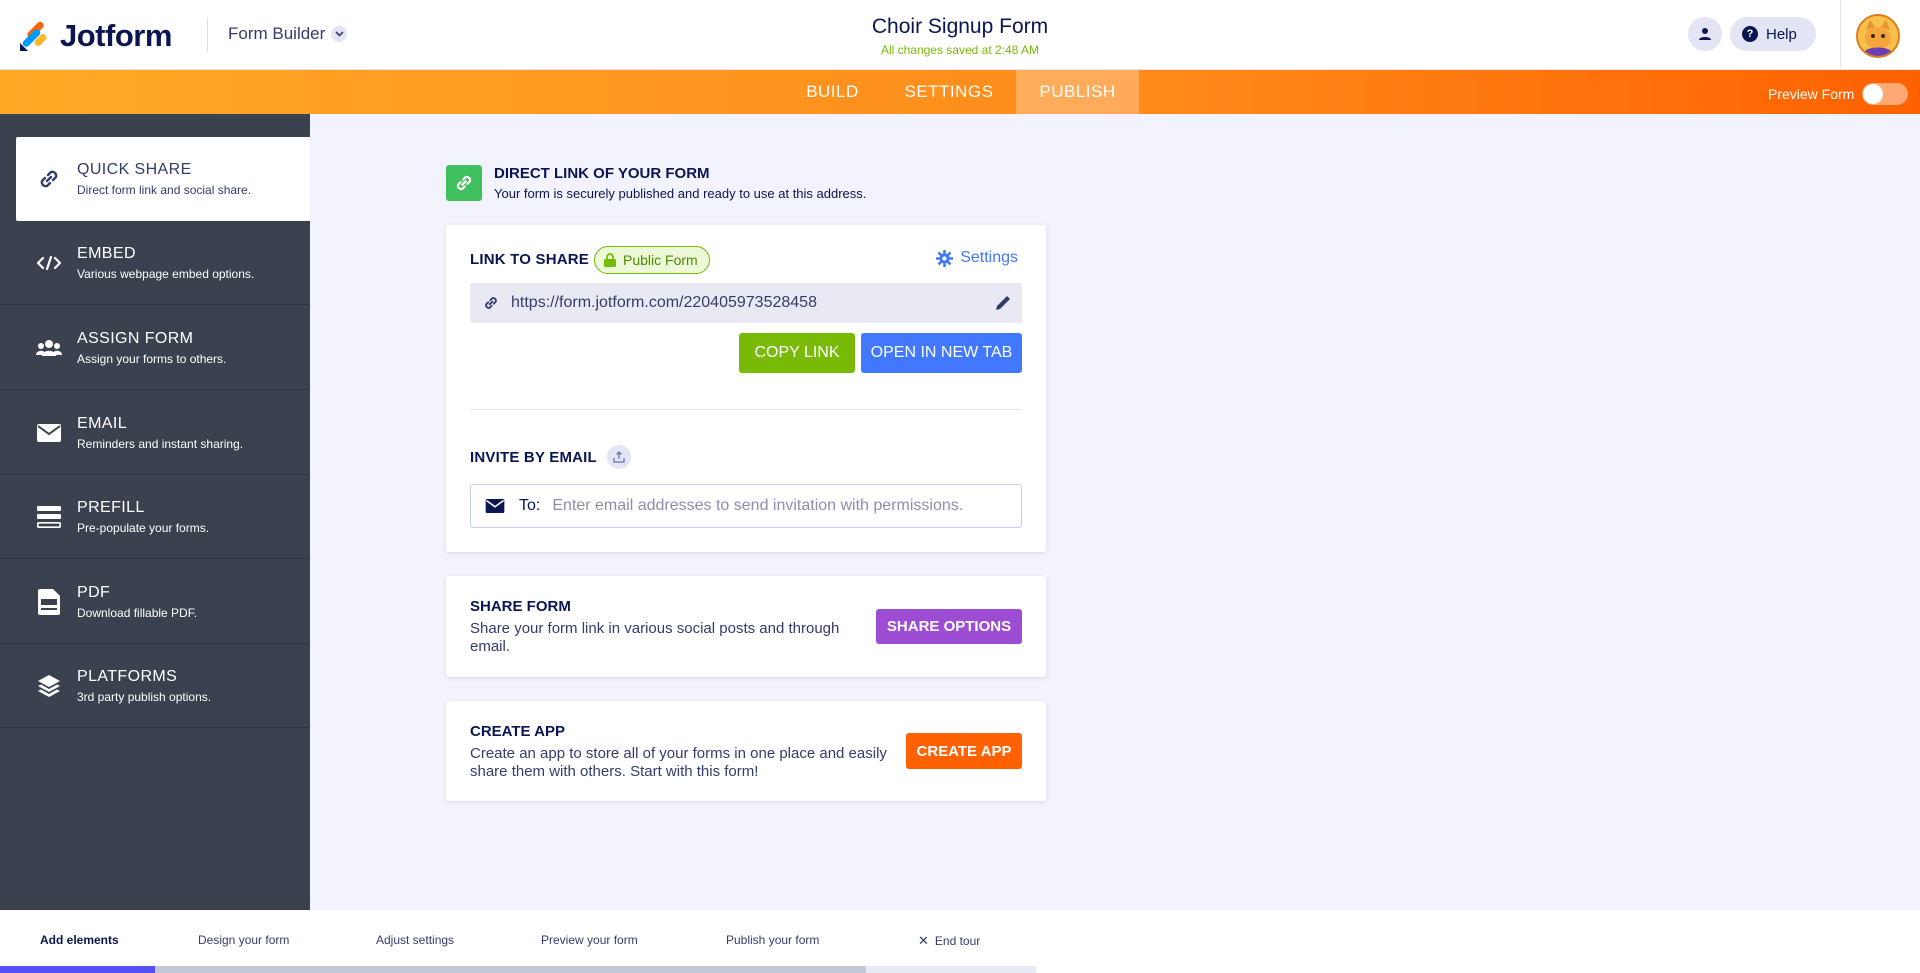  What do you see at coordinates (589, 940) in the screenshot?
I see `tour-step-preview: Preview your form` at bounding box center [589, 940].